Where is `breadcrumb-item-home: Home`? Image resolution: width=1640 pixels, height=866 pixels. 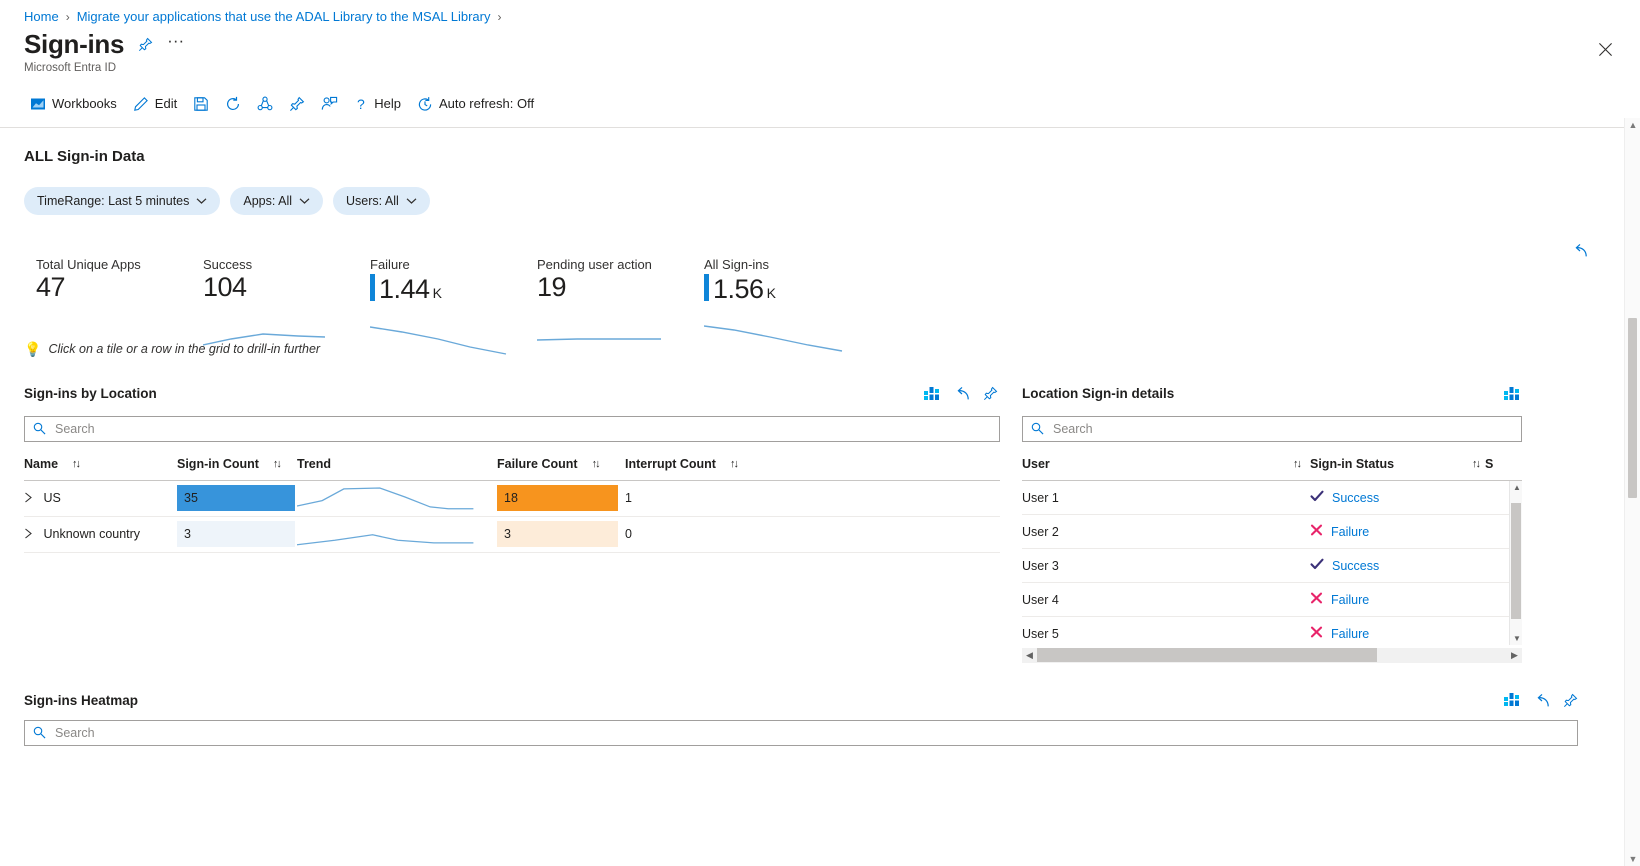
breadcrumb-item-home: Home is located at coordinates (41, 16).